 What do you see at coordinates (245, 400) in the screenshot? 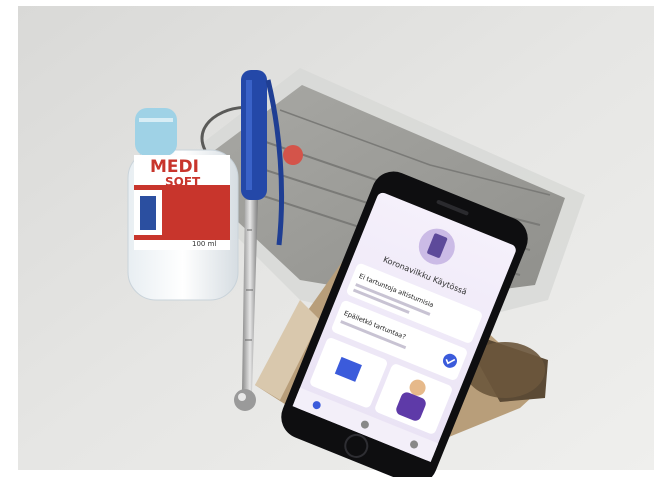
I see `pointer-ball-tip` at bounding box center [245, 400].